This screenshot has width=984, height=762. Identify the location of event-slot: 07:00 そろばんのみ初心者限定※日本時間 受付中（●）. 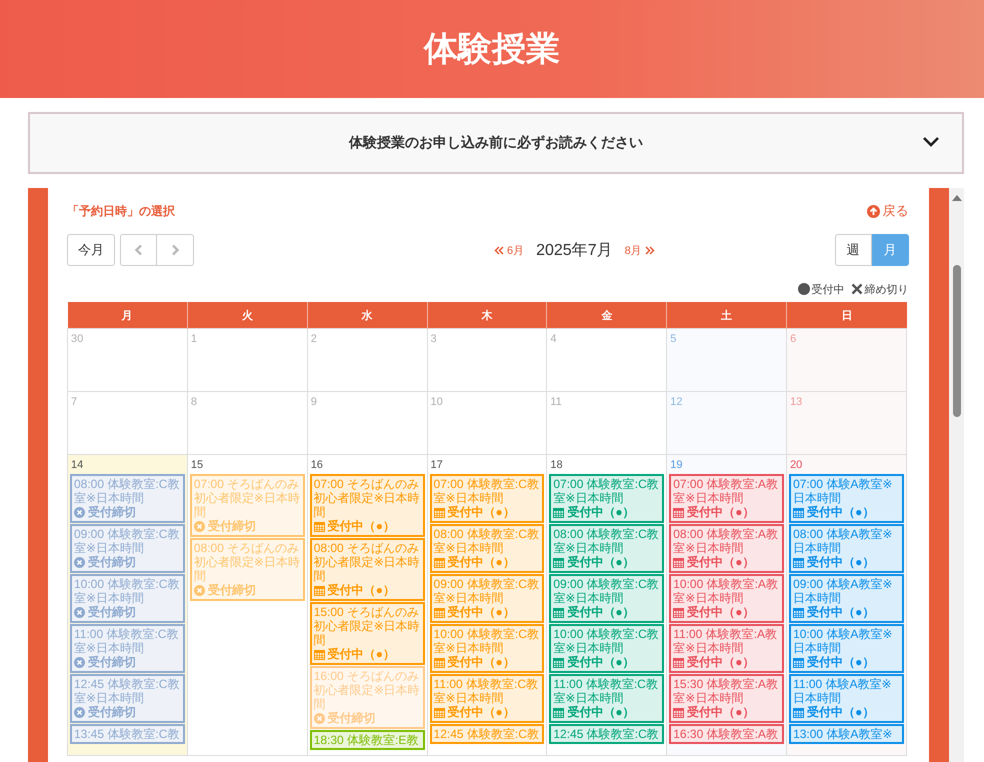
(367, 505).